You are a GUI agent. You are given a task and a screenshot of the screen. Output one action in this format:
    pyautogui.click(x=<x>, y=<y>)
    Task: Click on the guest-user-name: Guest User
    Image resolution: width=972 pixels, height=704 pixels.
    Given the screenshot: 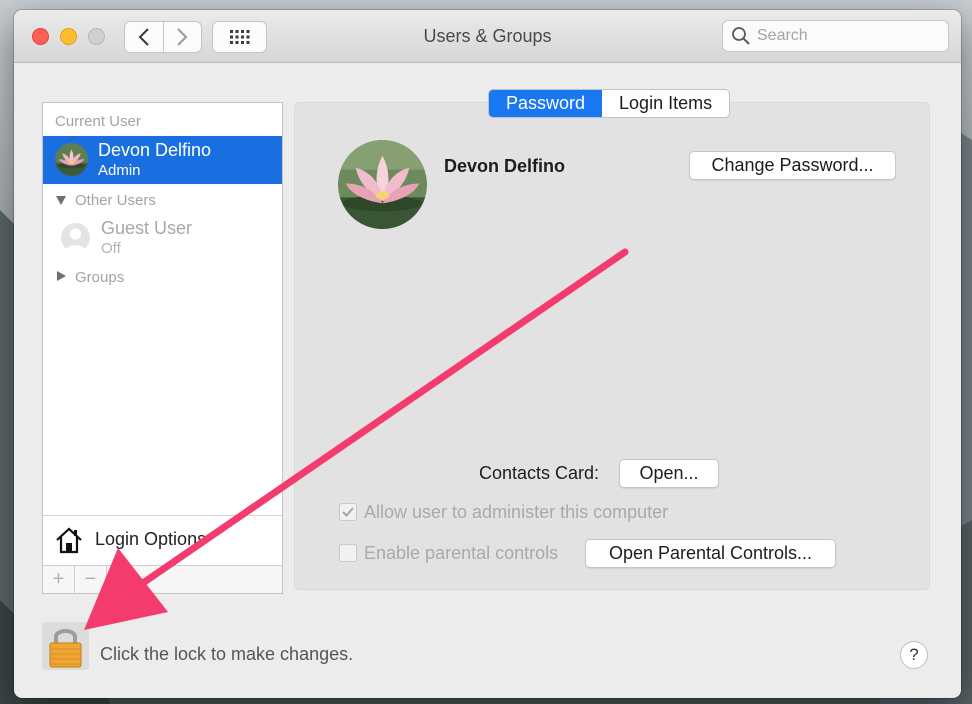 What is the action you would take?
    pyautogui.click(x=147, y=228)
    